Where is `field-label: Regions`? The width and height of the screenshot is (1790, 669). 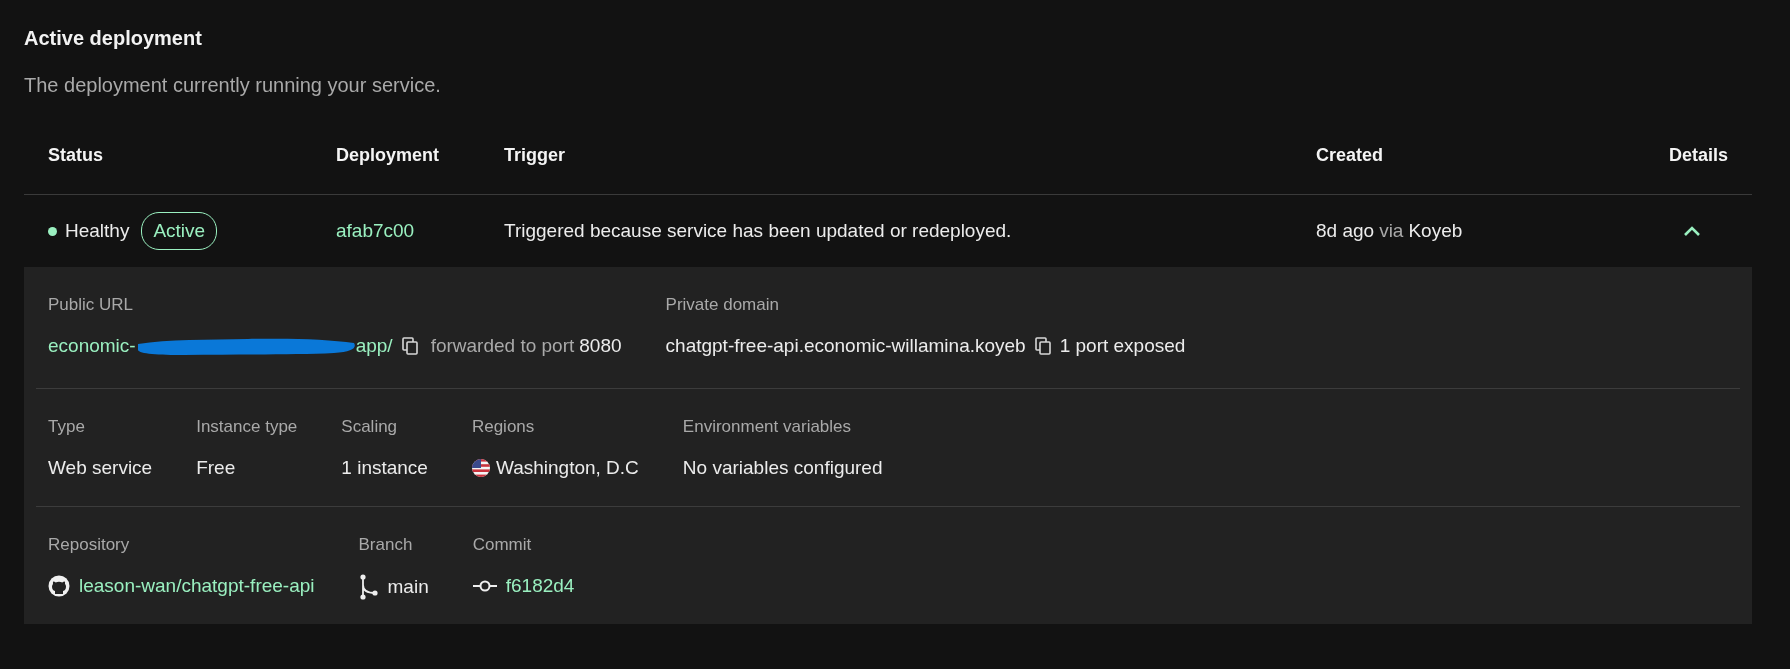 field-label: Regions is located at coordinates (503, 427).